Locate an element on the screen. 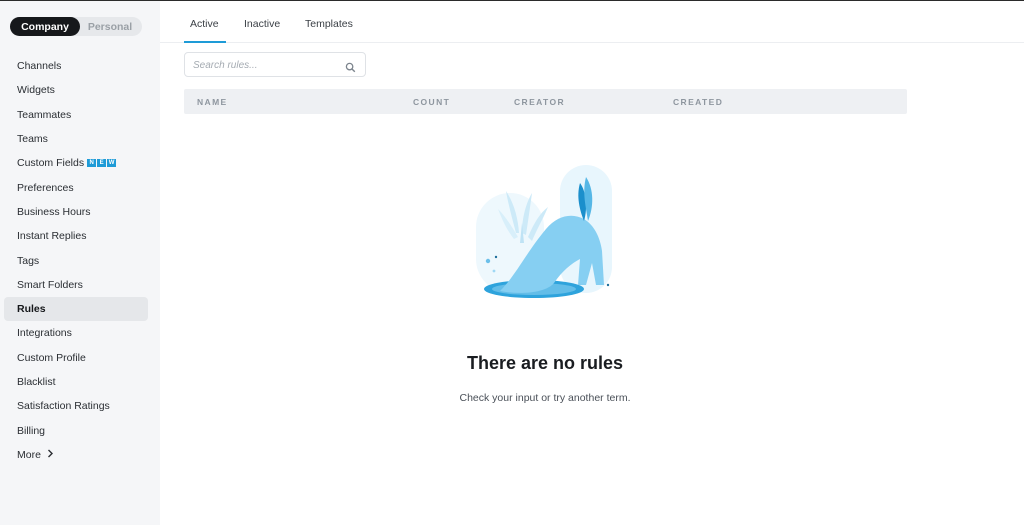 The width and height of the screenshot is (1024, 525). tab-templates: Templates is located at coordinates (329, 24).